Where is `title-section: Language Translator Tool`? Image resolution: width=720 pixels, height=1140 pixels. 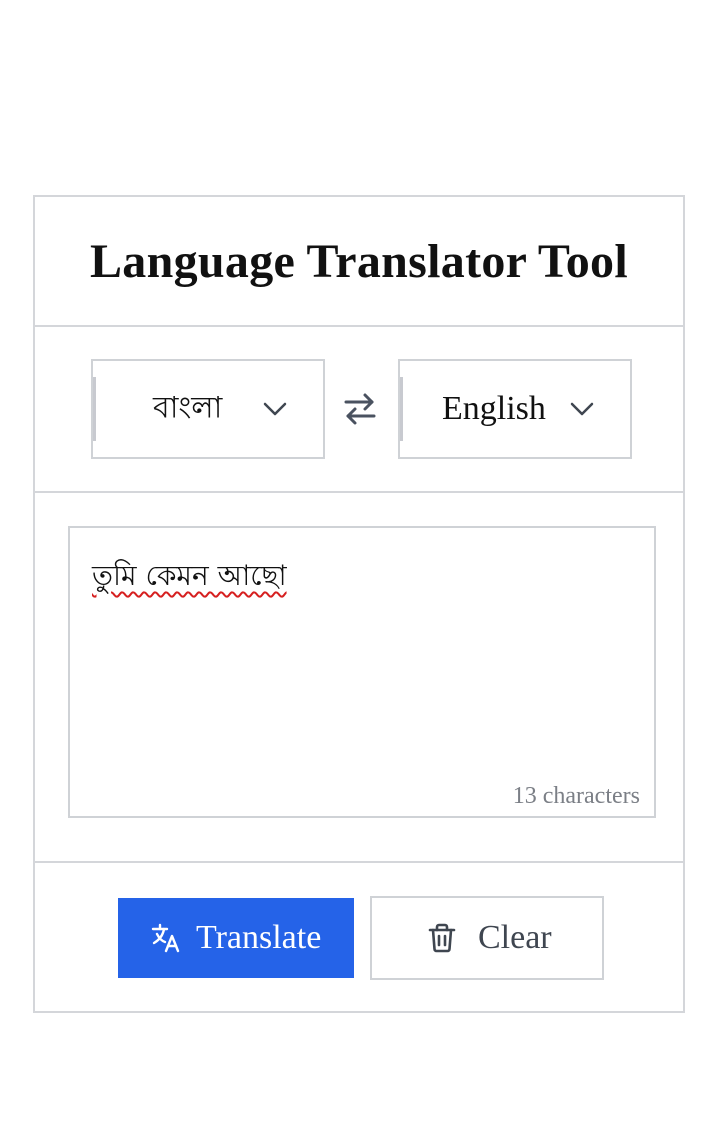 title-section: Language Translator Tool is located at coordinates (359, 262).